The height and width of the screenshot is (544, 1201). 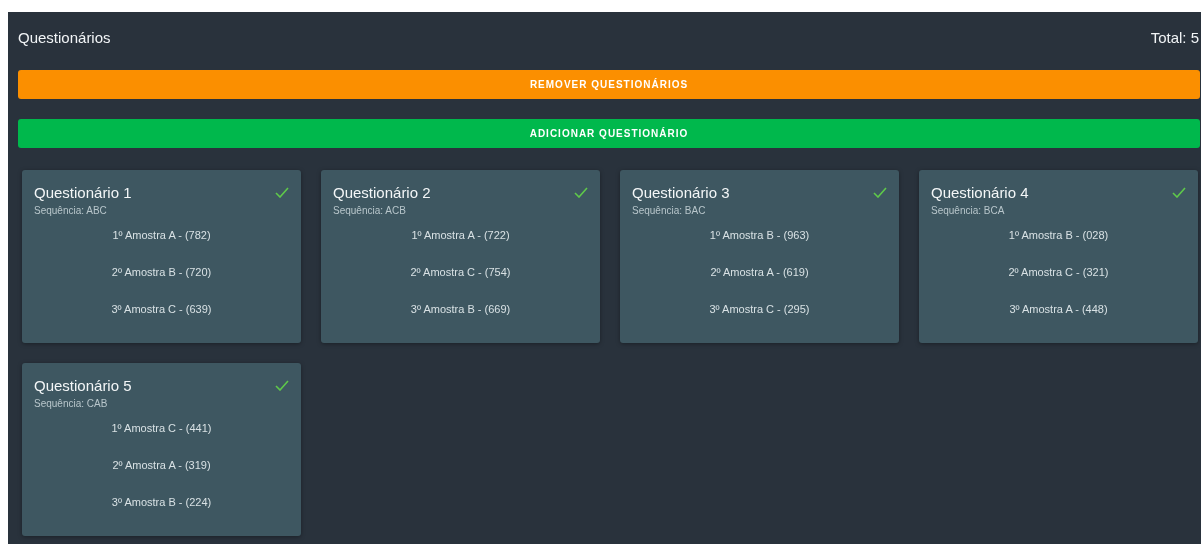 What do you see at coordinates (1058, 272) in the screenshot?
I see `sample-item: 2º Amostra C - (321)` at bounding box center [1058, 272].